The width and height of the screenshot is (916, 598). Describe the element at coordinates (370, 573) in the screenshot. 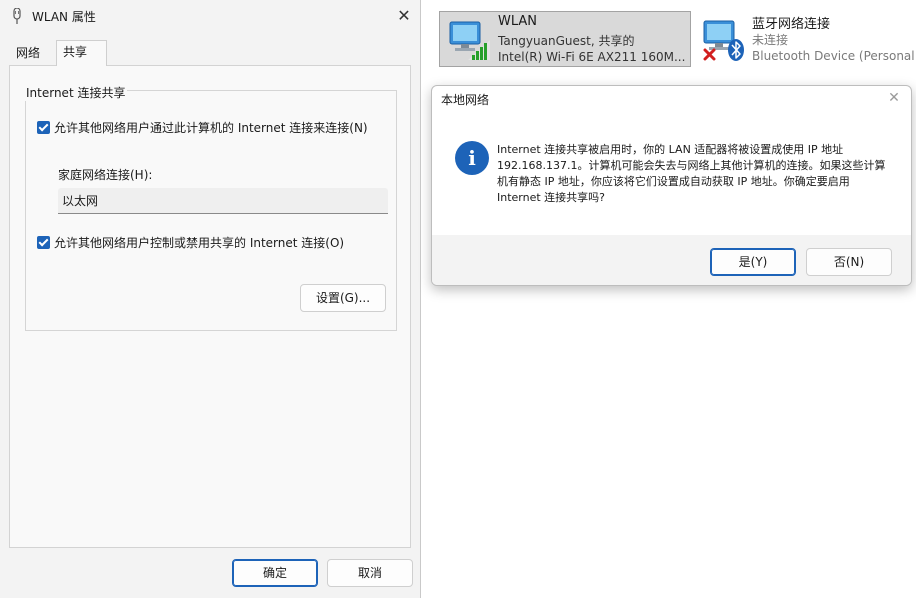

I see `cancel-button: 取消` at that location.